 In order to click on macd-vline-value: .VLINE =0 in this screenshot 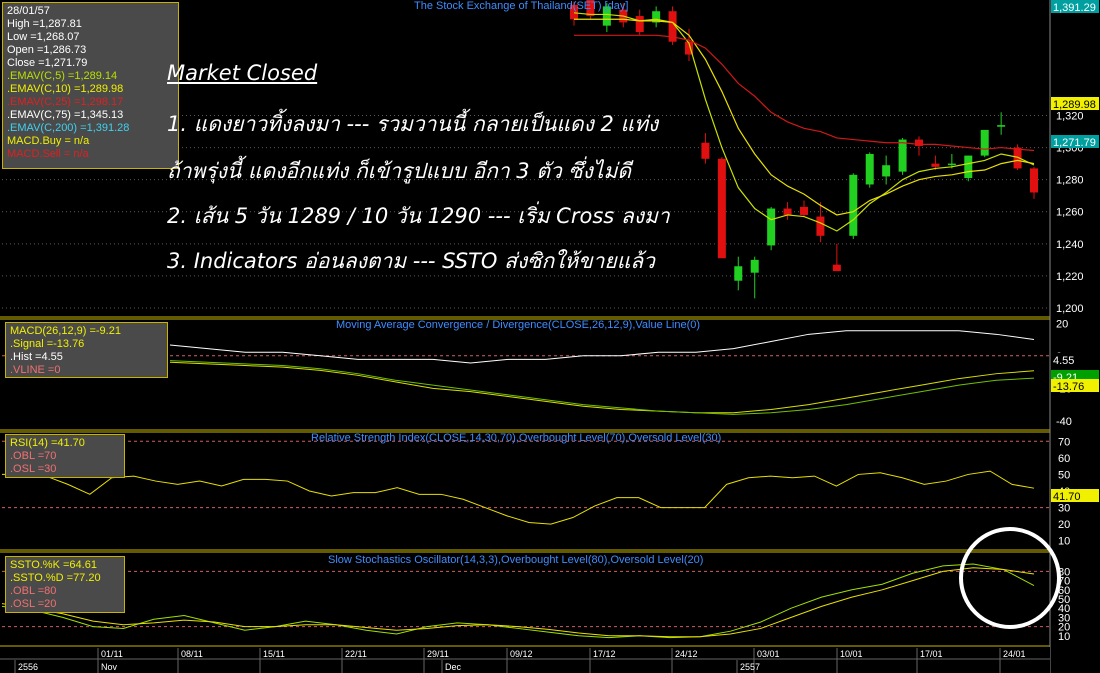, I will do `click(35, 370)`.